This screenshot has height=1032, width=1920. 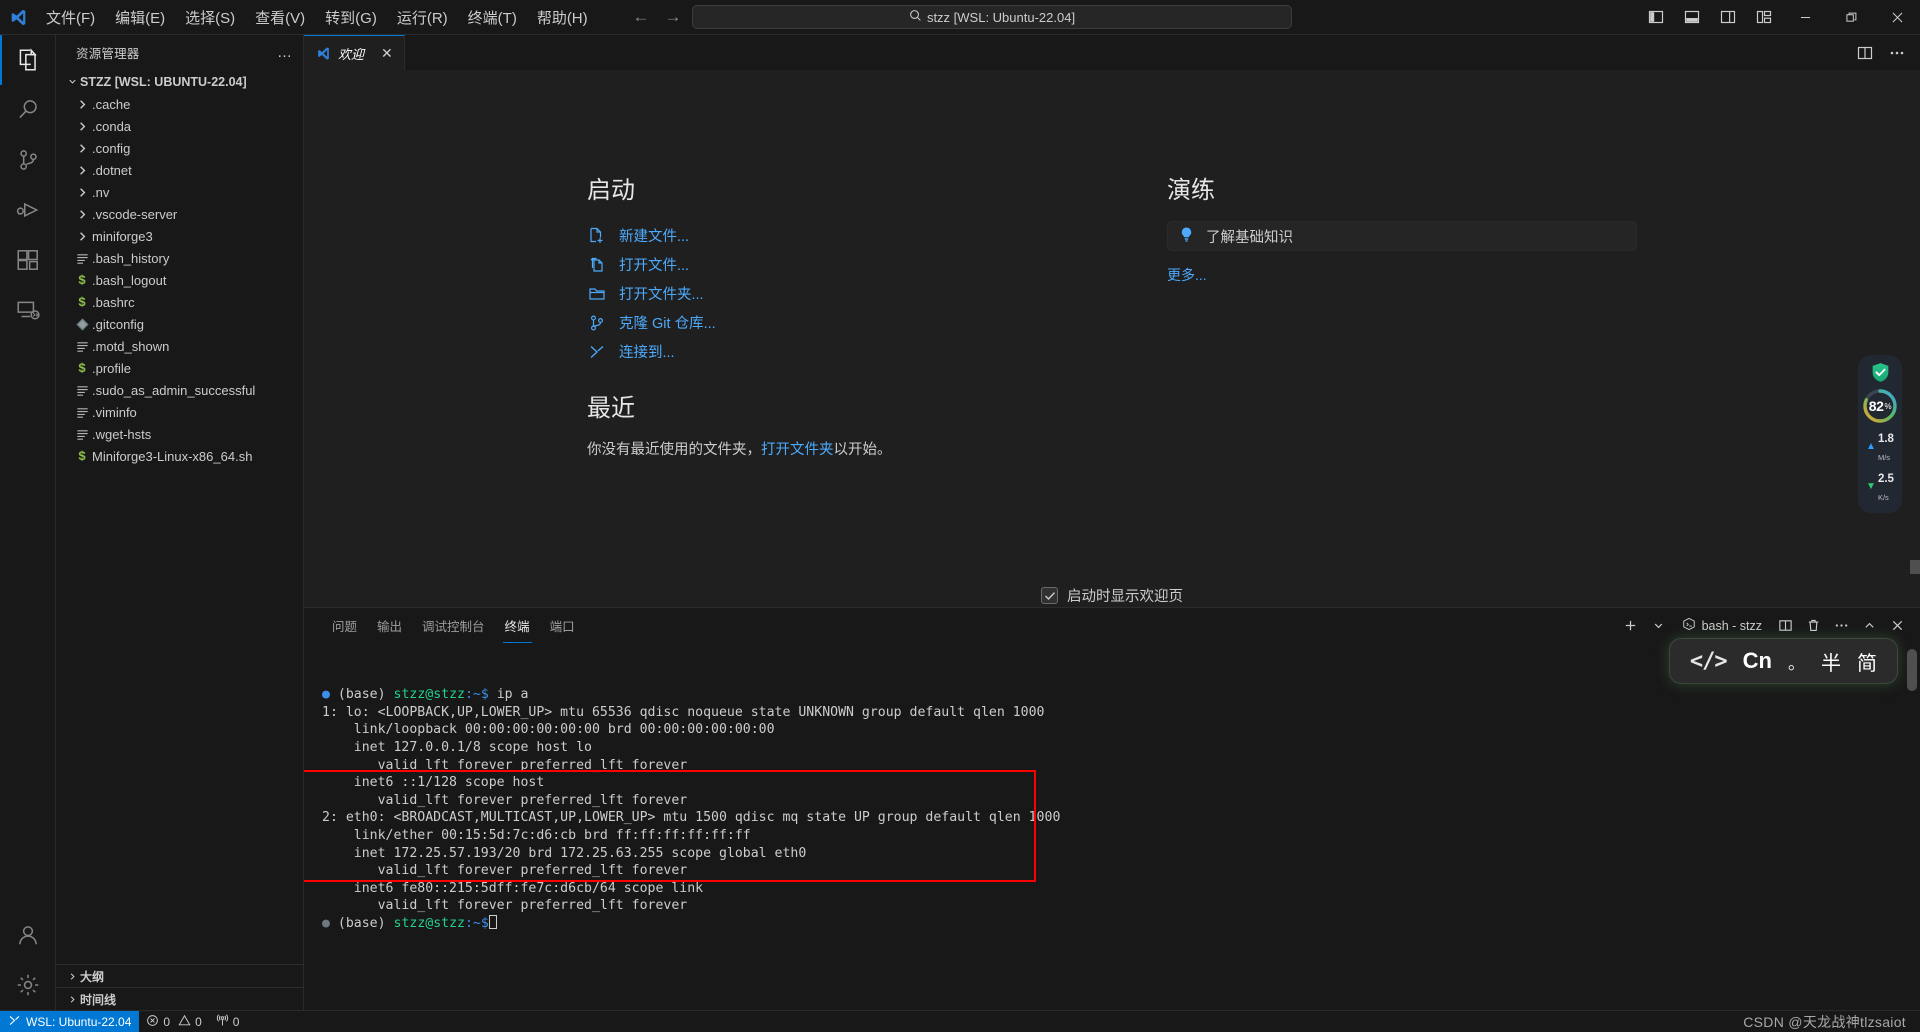 What do you see at coordinates (1912, 670) in the screenshot?
I see `terminal-scrollbar` at bounding box center [1912, 670].